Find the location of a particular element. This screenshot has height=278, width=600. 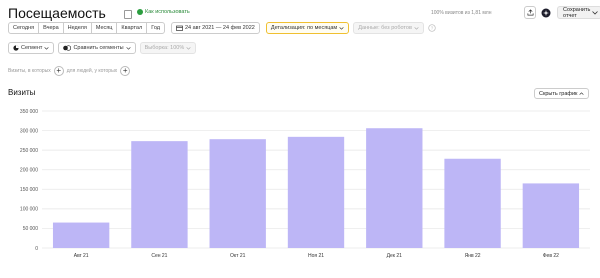

page-title: Посещаемость is located at coordinates (57, 13).